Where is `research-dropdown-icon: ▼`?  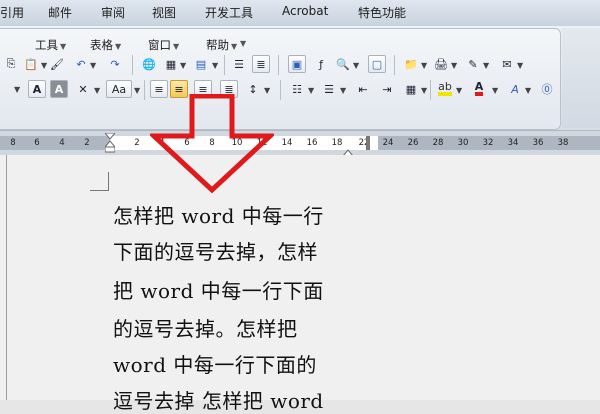
research-dropdown-icon: ▼ is located at coordinates (486, 65).